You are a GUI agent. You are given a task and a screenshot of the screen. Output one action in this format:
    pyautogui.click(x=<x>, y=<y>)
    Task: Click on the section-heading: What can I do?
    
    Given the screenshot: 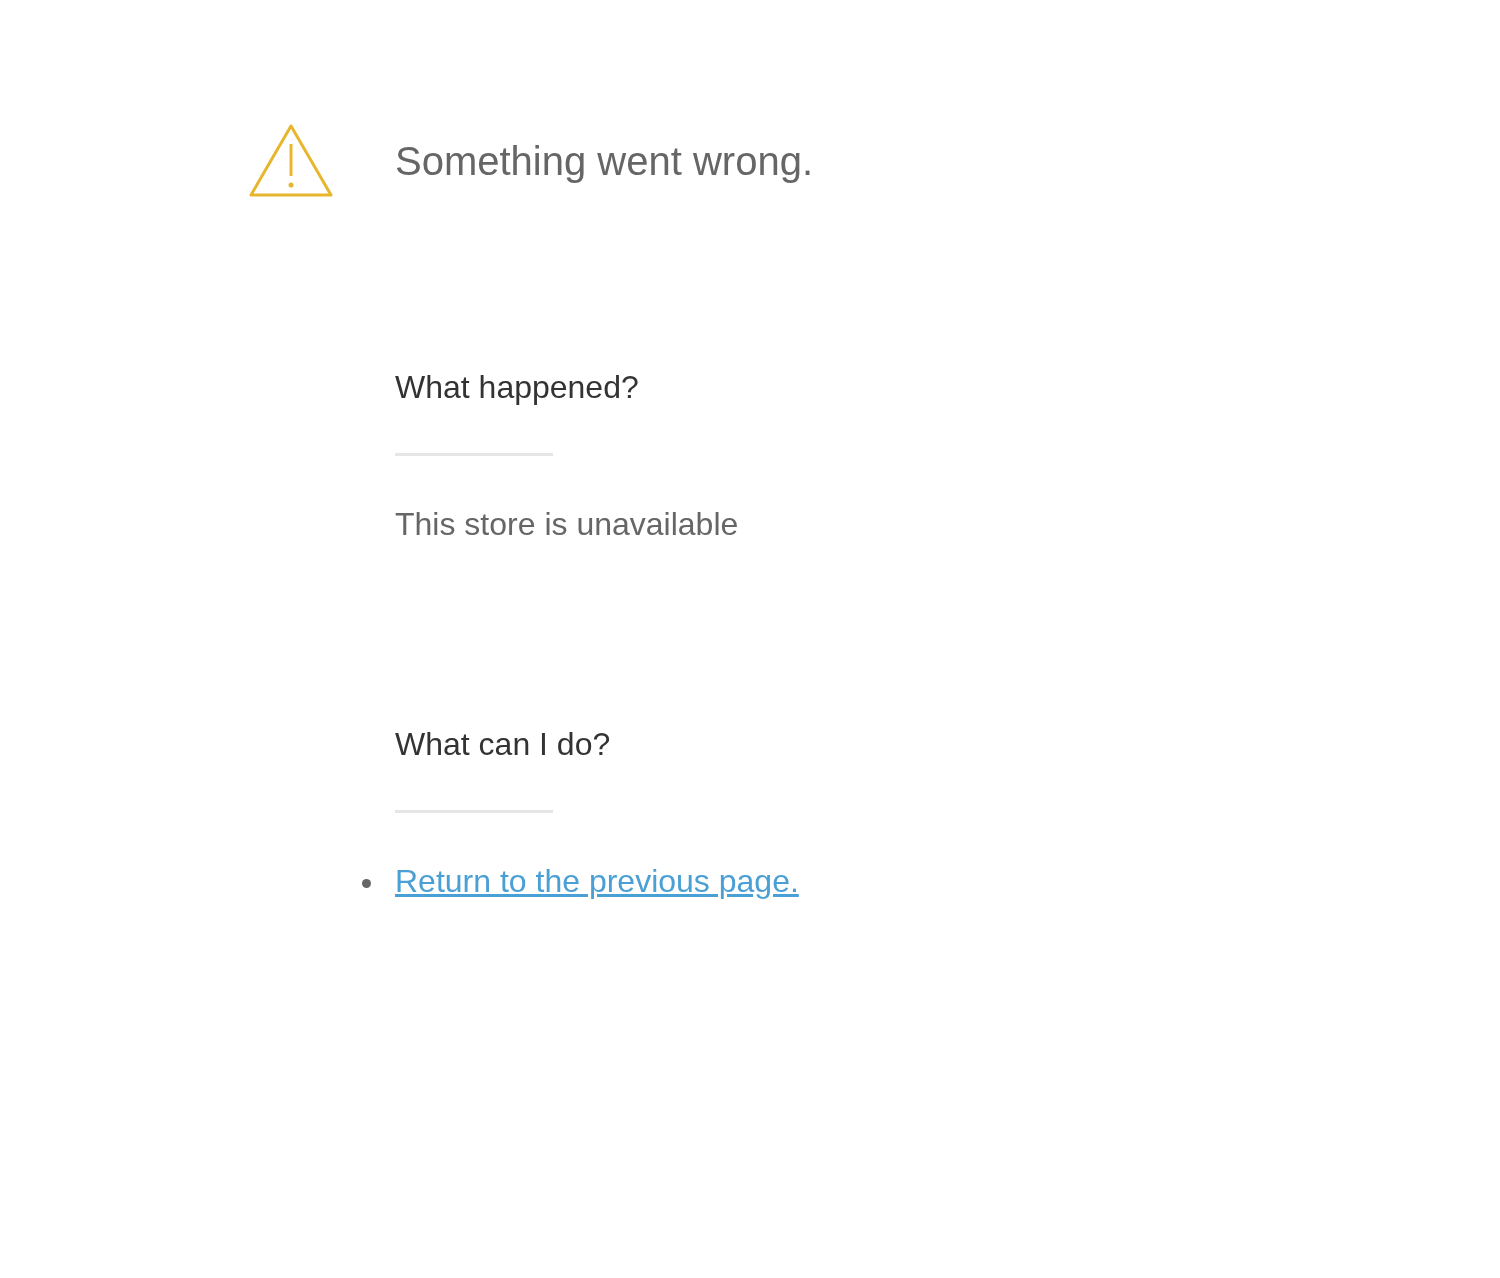 What is the action you would take?
    pyautogui.click(x=503, y=744)
    